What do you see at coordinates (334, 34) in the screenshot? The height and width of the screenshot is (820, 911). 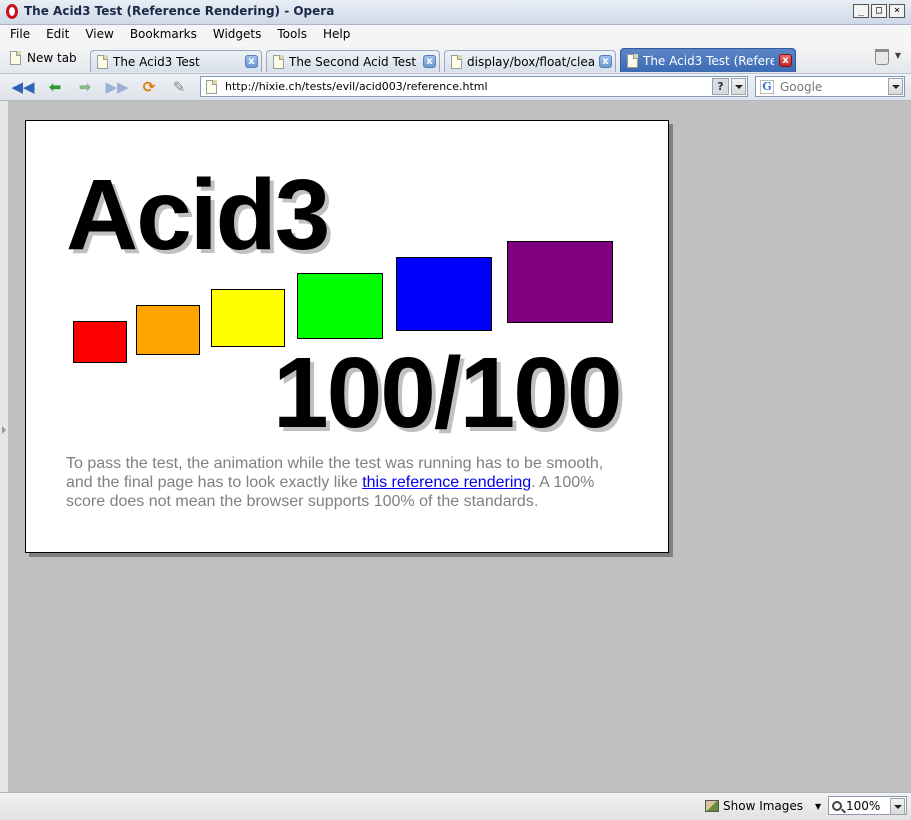 I see `menu-help: Help` at bounding box center [334, 34].